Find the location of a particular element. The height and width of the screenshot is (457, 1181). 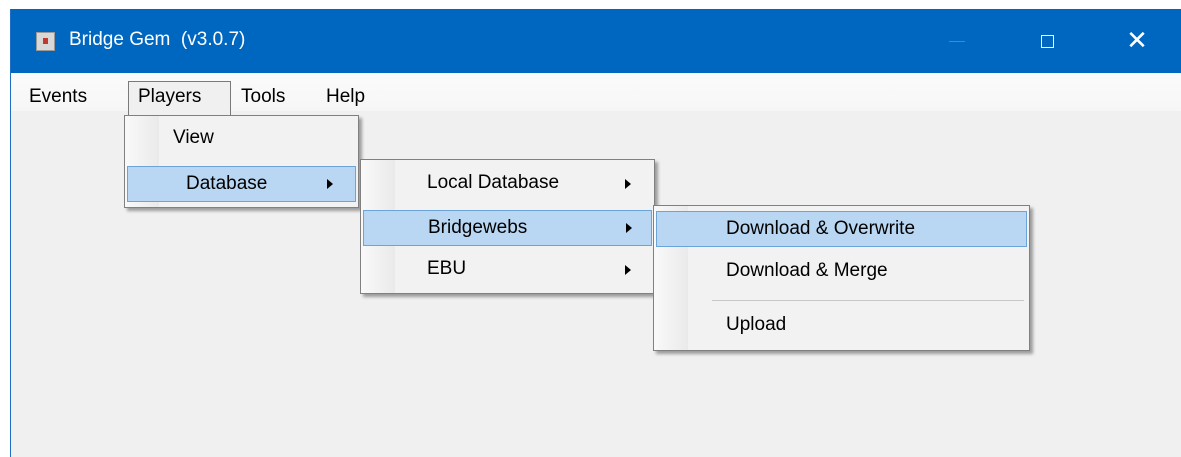

database-submenu: Local Database Bridgewebs EBU is located at coordinates (507, 226).